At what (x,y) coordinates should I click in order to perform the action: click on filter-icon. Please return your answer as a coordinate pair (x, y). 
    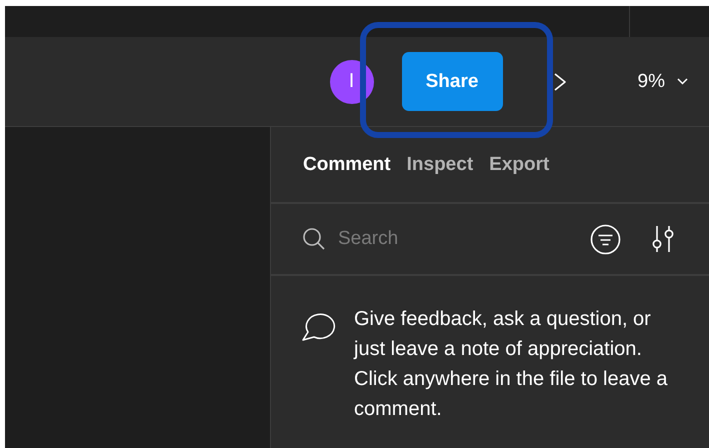
    Looking at the image, I should click on (605, 239).